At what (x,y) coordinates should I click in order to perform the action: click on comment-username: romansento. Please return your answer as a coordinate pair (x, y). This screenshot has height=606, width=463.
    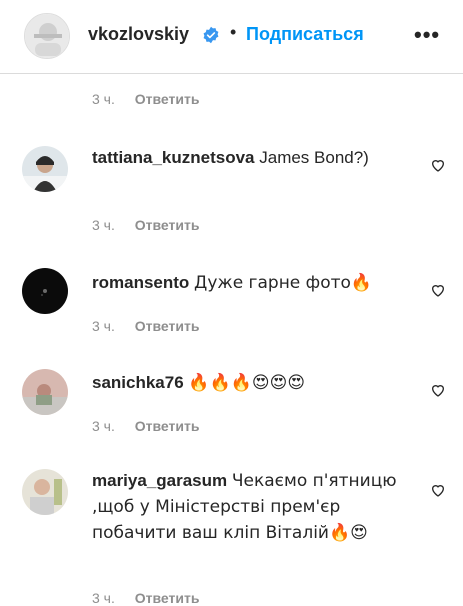
    Looking at the image, I should click on (140, 282).